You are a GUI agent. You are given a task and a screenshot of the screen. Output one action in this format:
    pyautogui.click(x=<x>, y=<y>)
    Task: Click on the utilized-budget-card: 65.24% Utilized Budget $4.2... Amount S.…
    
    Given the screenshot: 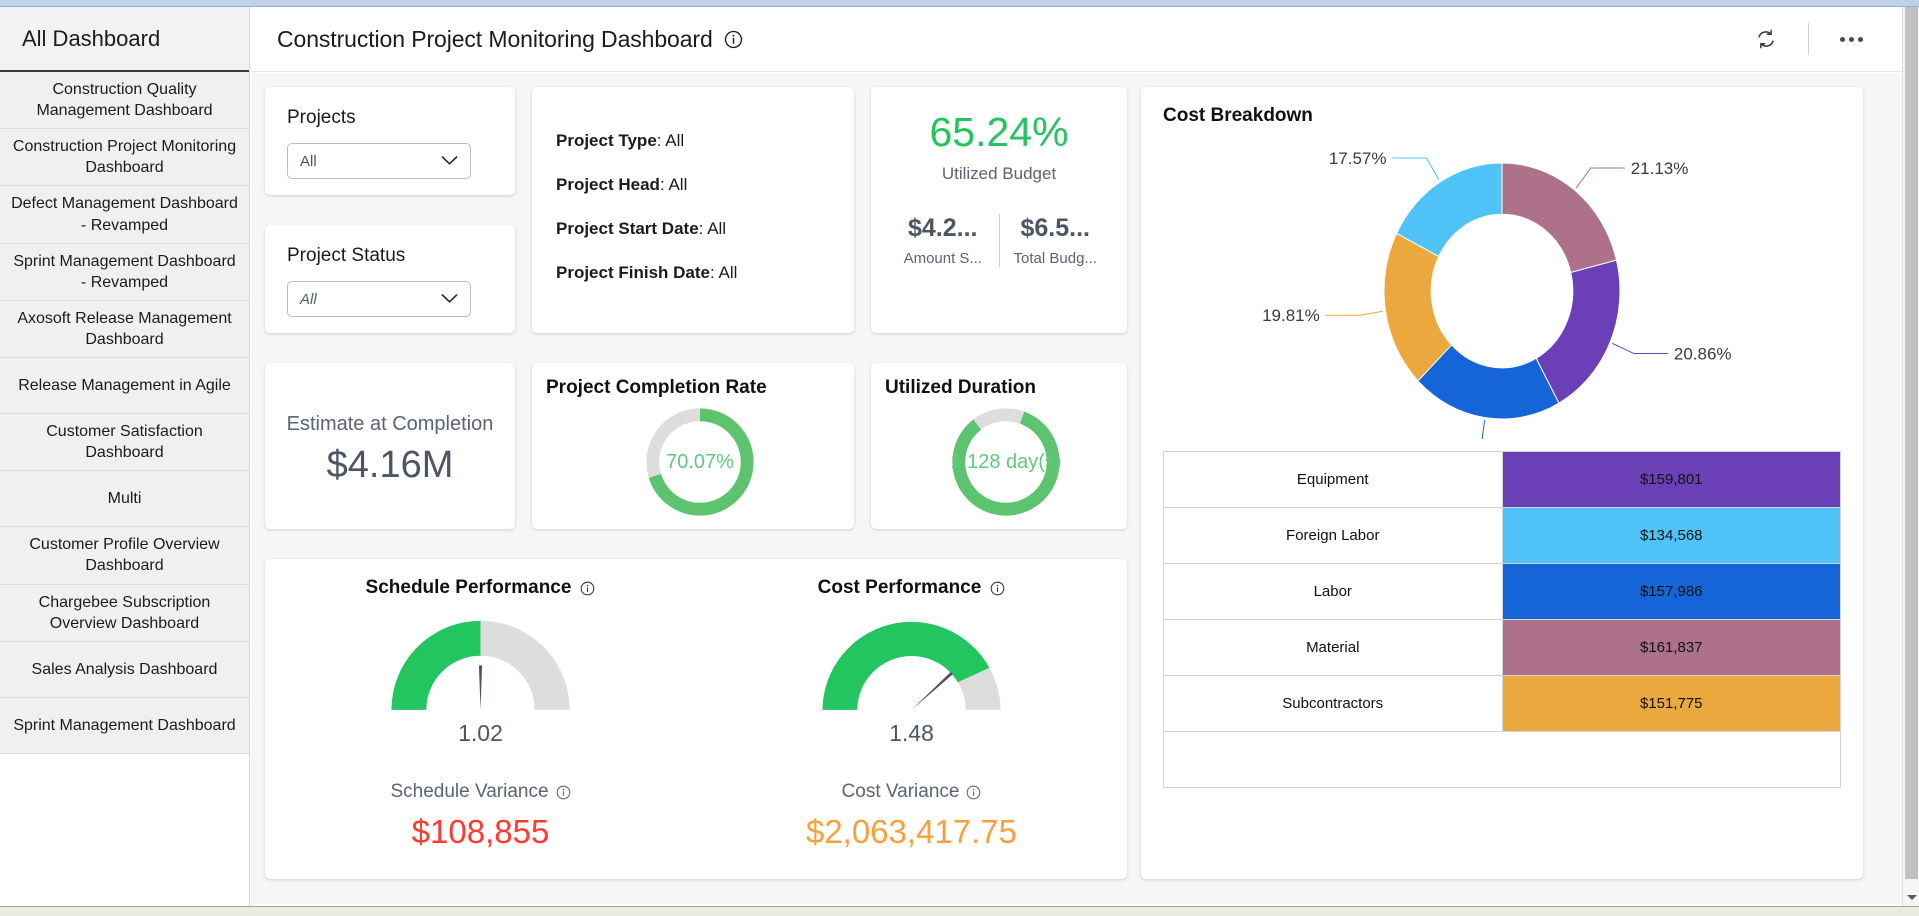 What is the action you would take?
    pyautogui.click(x=999, y=210)
    